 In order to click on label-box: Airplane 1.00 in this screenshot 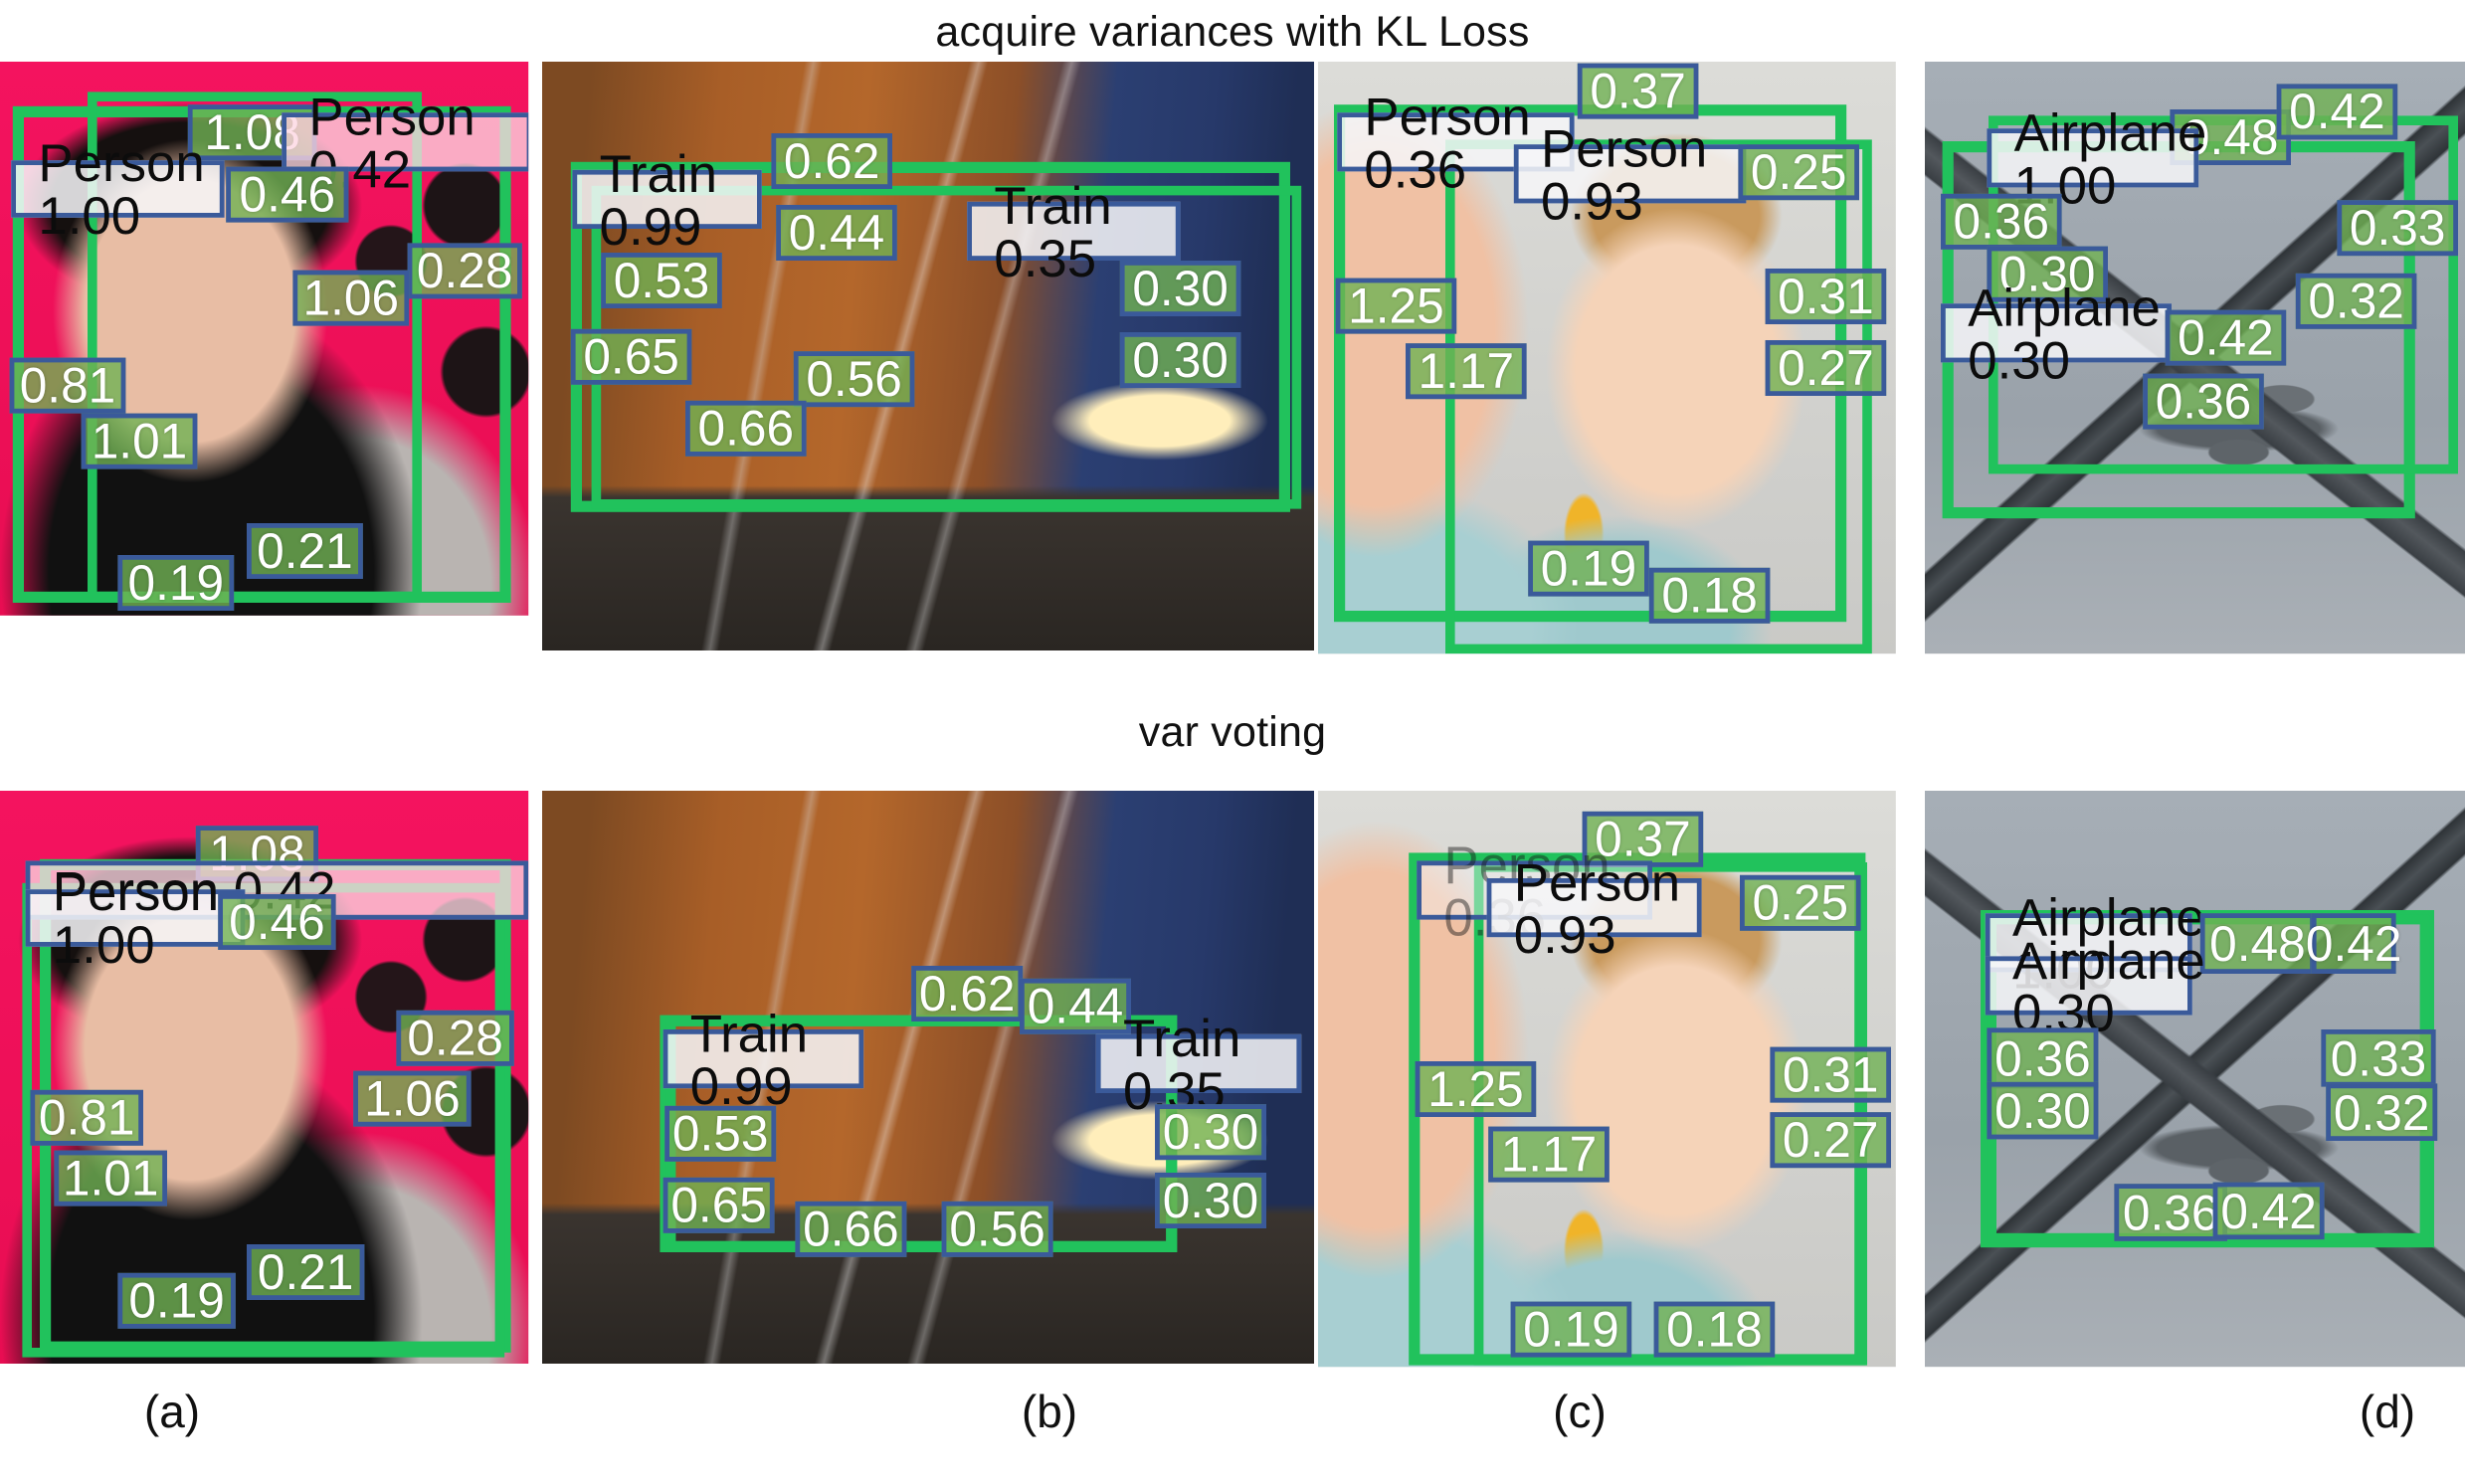, I will do `click(2096, 158)`.